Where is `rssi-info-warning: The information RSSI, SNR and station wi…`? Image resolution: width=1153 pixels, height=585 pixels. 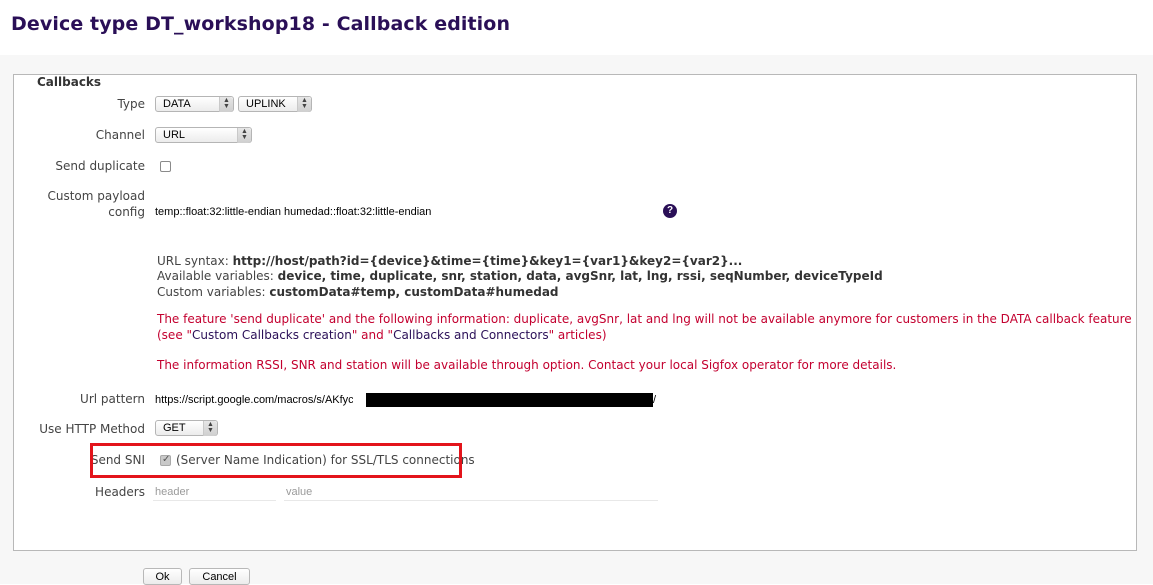
rssi-info-warning: The information RSSI, SNR and station wi… is located at coordinates (527, 365).